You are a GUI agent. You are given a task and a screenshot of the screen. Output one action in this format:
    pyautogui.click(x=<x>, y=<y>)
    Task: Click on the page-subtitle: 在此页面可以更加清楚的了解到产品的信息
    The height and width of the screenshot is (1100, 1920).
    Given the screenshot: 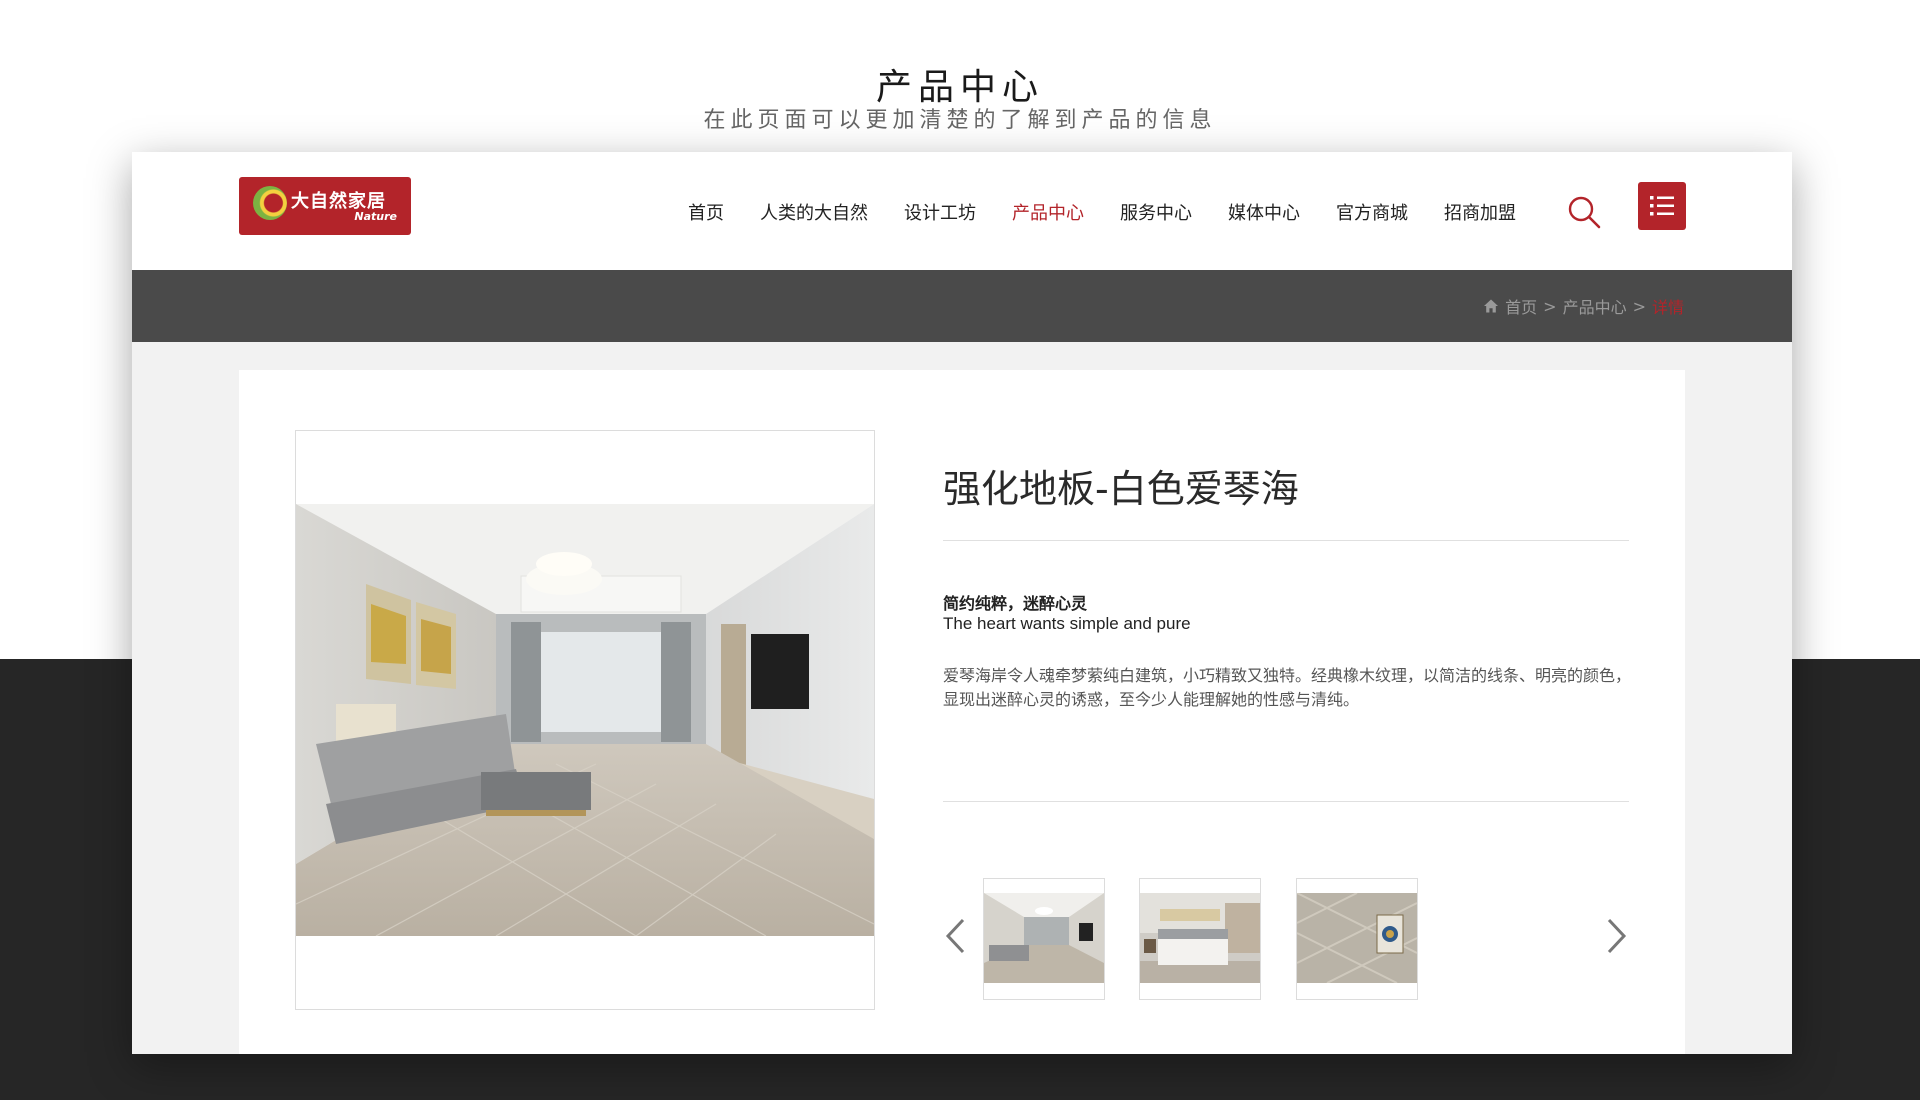 What is the action you would take?
    pyautogui.click(x=960, y=120)
    